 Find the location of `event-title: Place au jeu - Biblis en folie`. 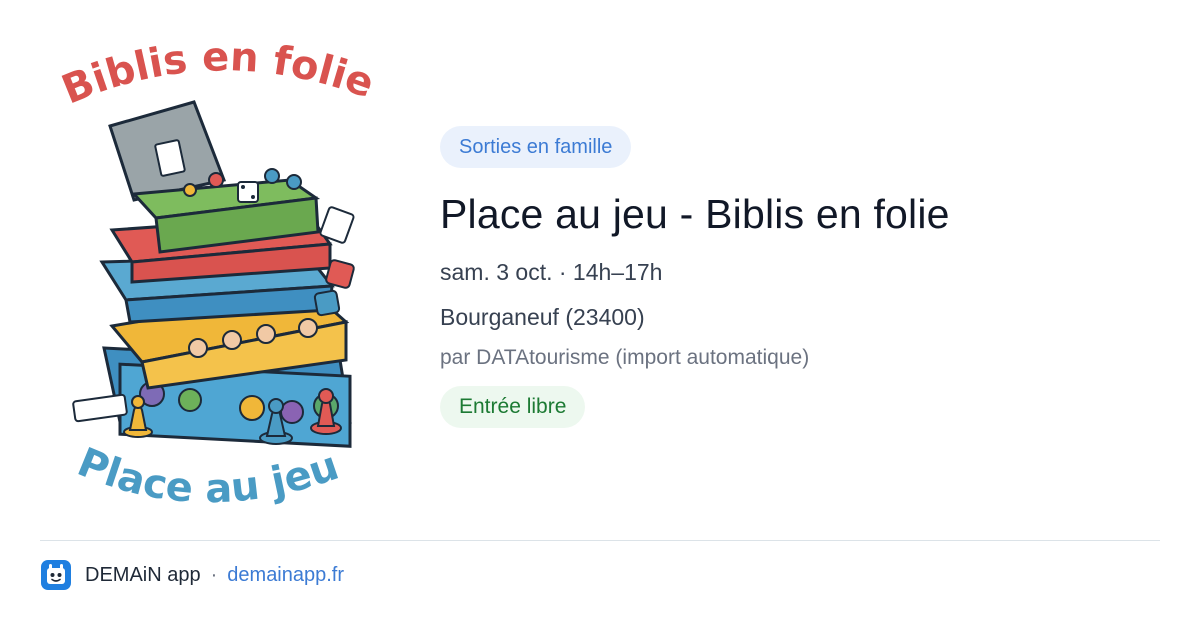

event-title: Place au jeu - Biblis en folie is located at coordinates (800, 214).